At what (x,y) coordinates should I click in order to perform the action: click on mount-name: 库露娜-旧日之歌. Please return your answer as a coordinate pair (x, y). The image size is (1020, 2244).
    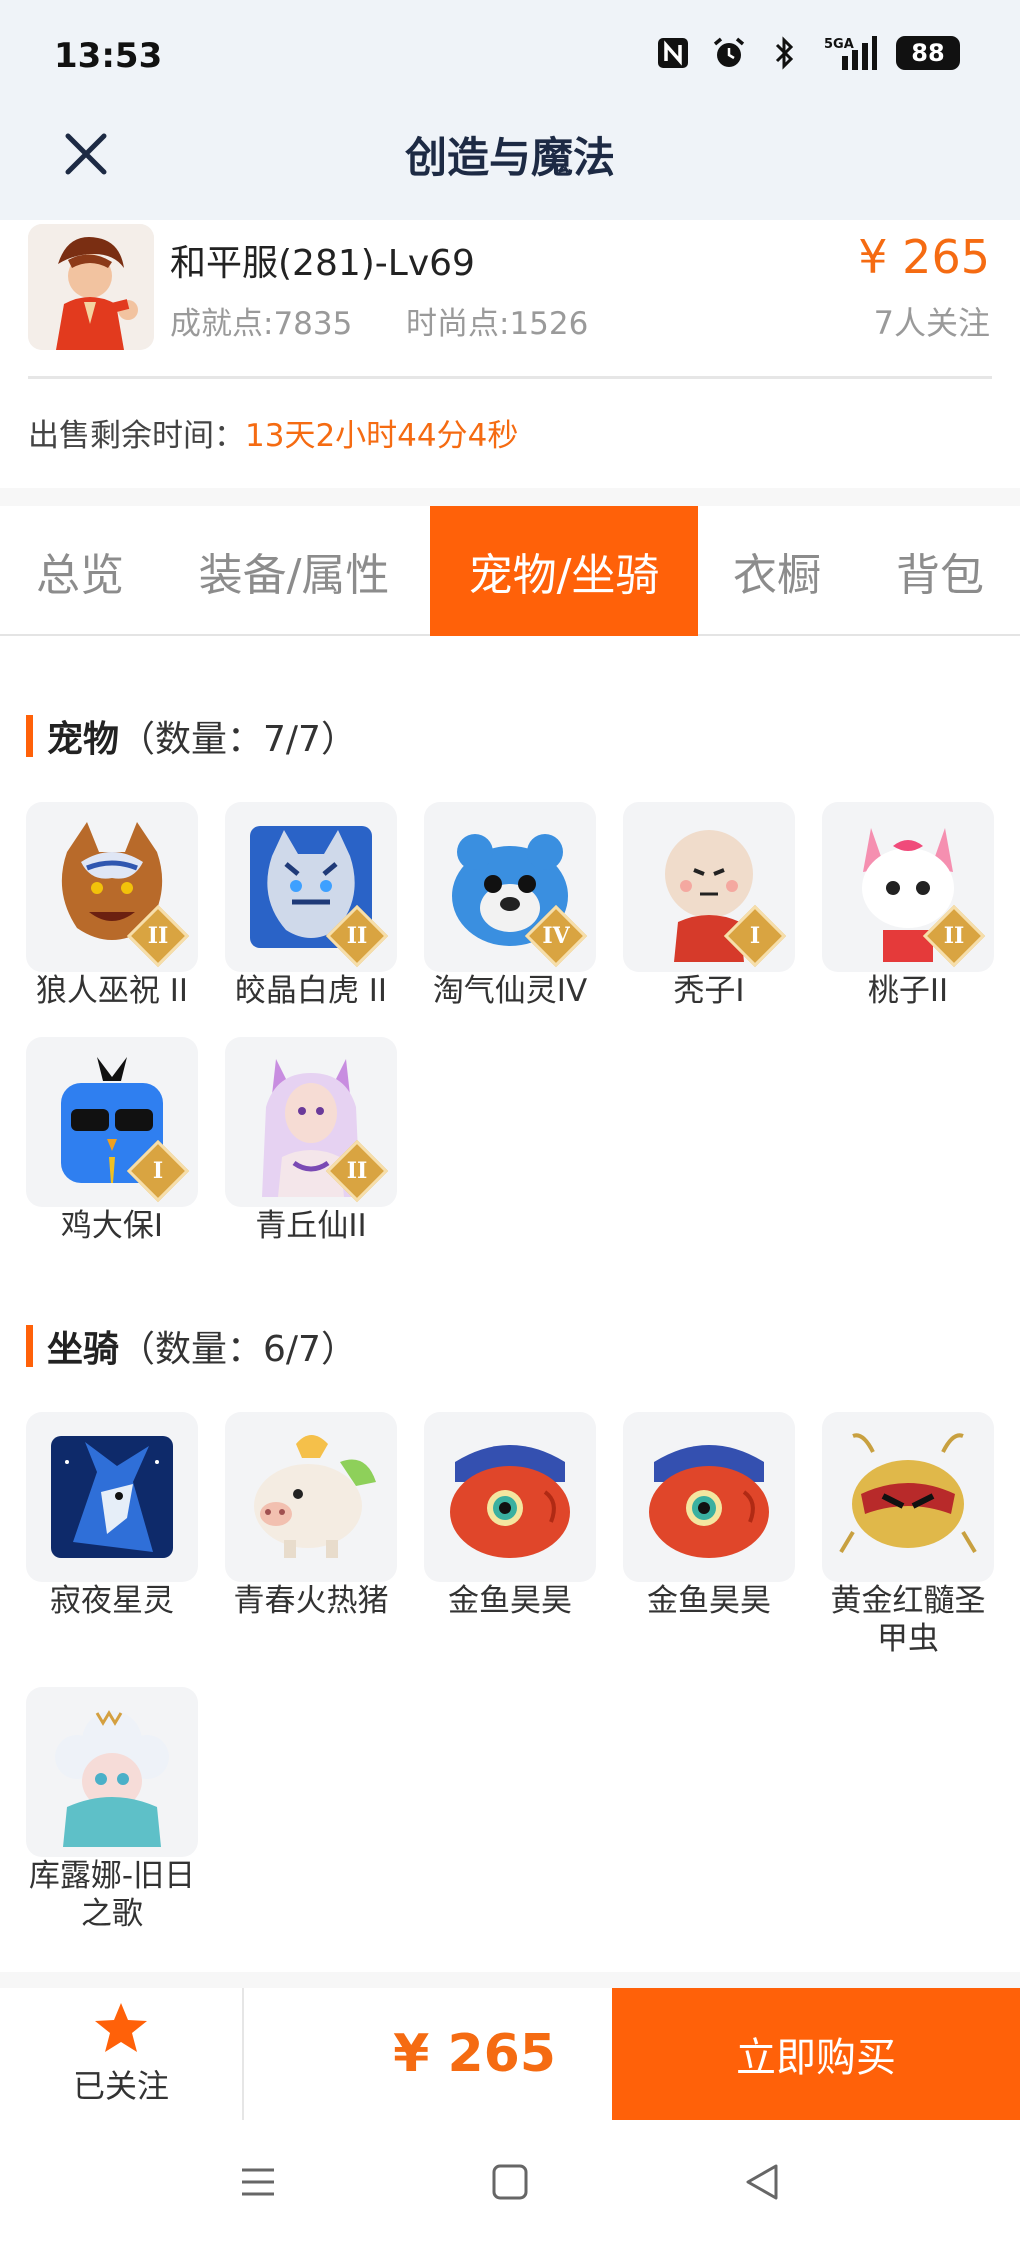
    Looking at the image, I should click on (112, 1895).